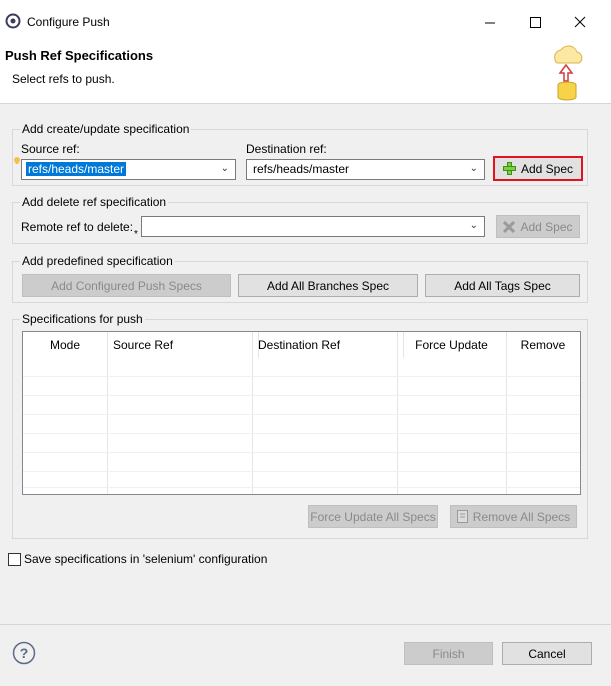  Describe the element at coordinates (94, 202) in the screenshot. I see `delete-spec-group-label: Add delete ref specification` at that location.